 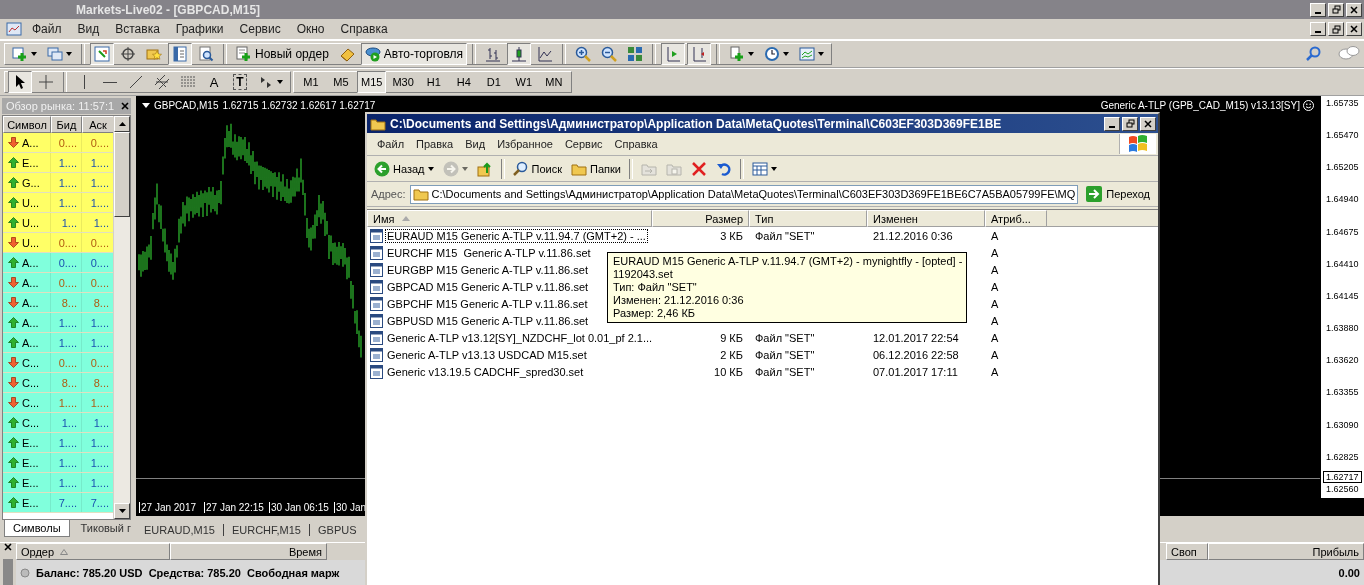 What do you see at coordinates (333, 530) in the screenshot?
I see `chart-tab: GBPUS` at bounding box center [333, 530].